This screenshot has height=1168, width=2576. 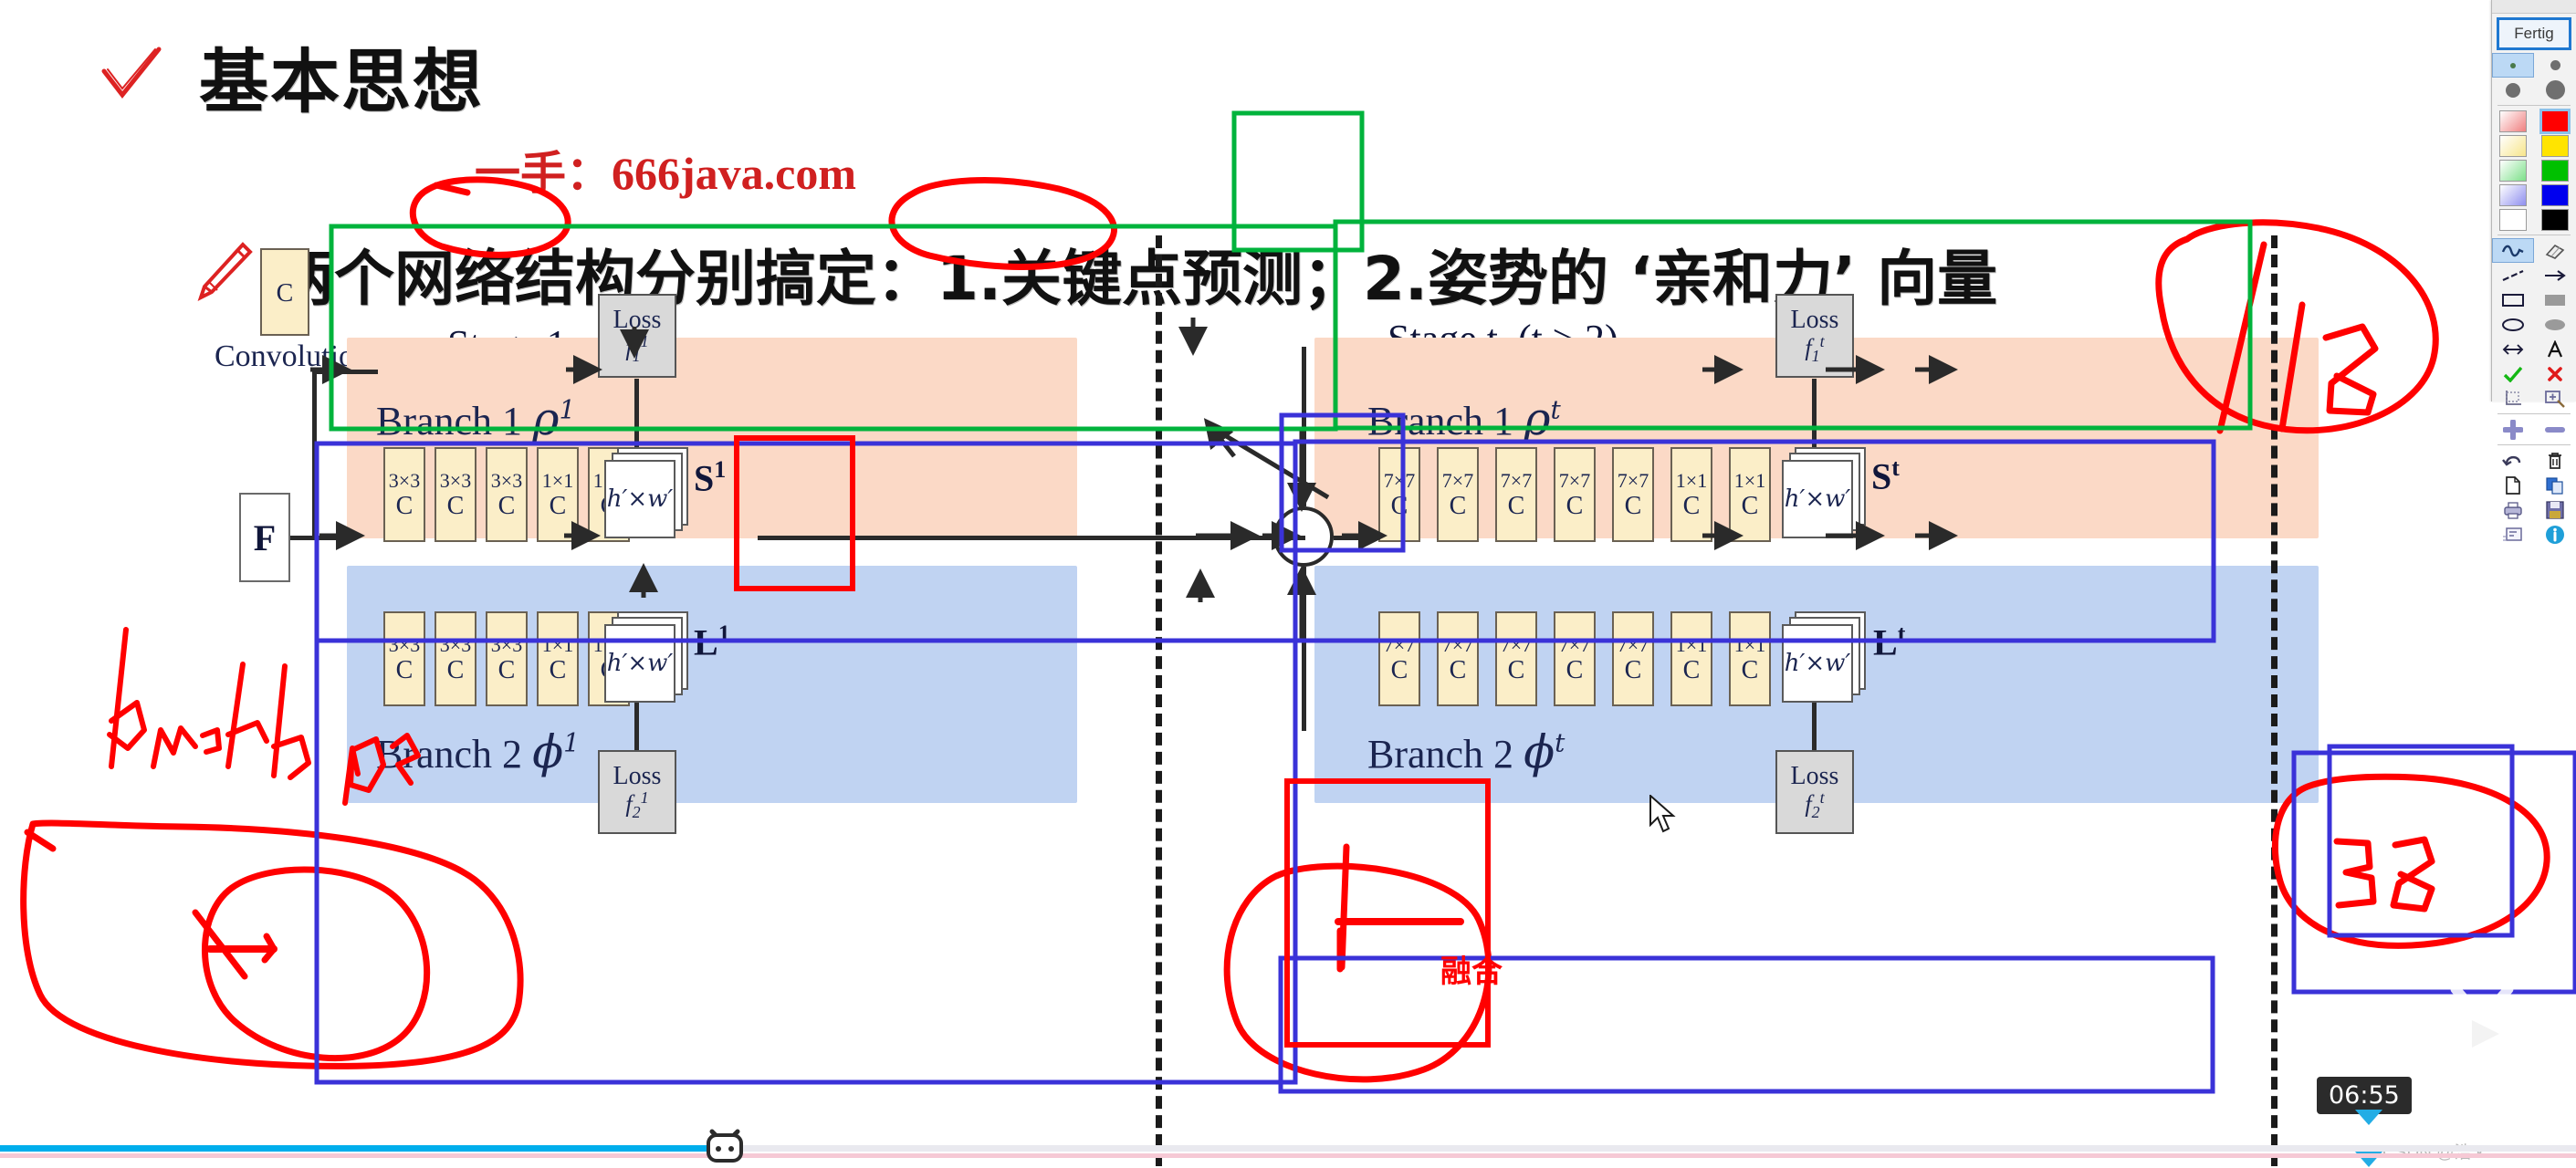 I want to click on reject-cross-icon, so click(x=2555, y=373).